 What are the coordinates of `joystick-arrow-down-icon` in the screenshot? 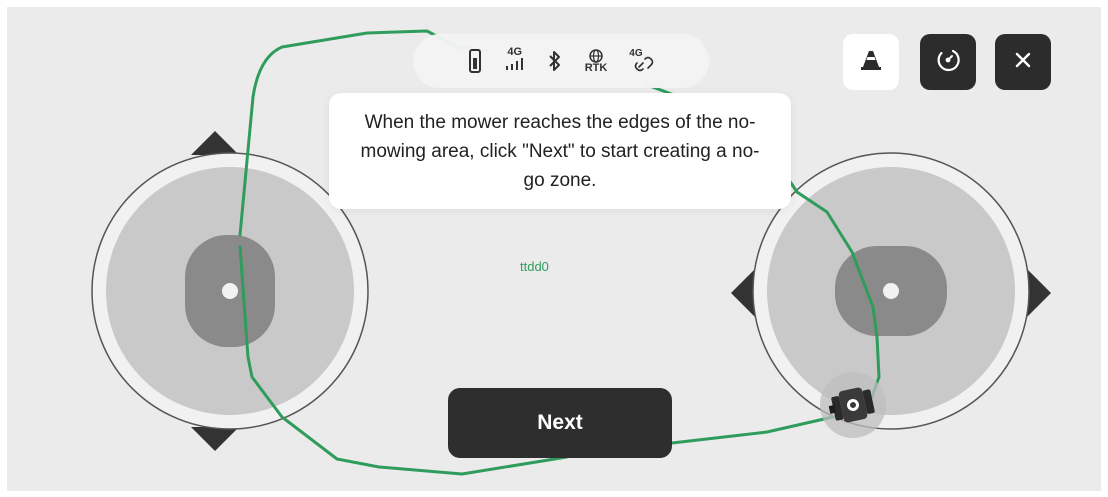 It's located at (215, 439).